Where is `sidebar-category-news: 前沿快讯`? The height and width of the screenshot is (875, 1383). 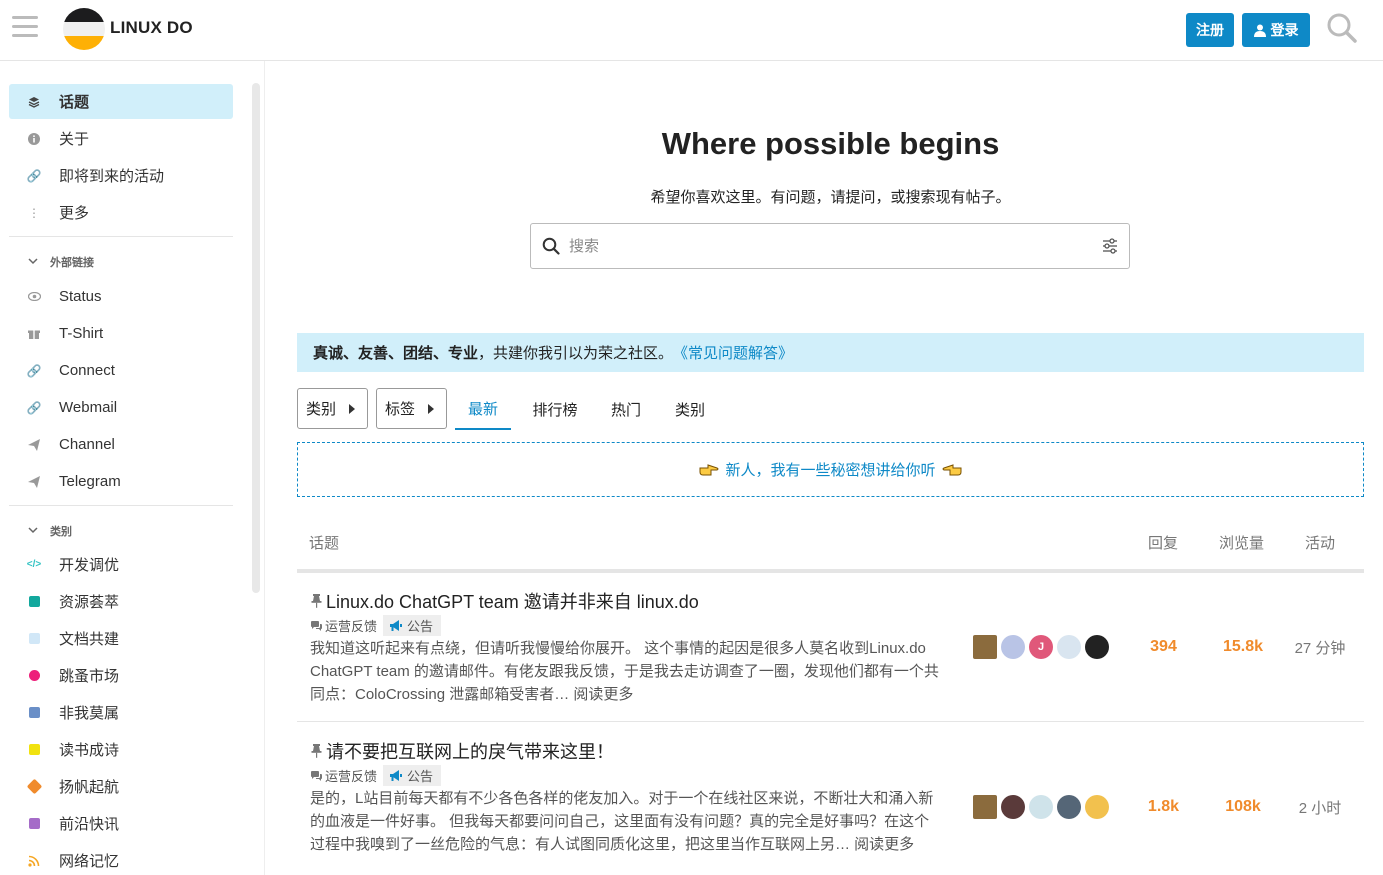
sidebar-category-news: 前沿快讯 is located at coordinates (121, 823).